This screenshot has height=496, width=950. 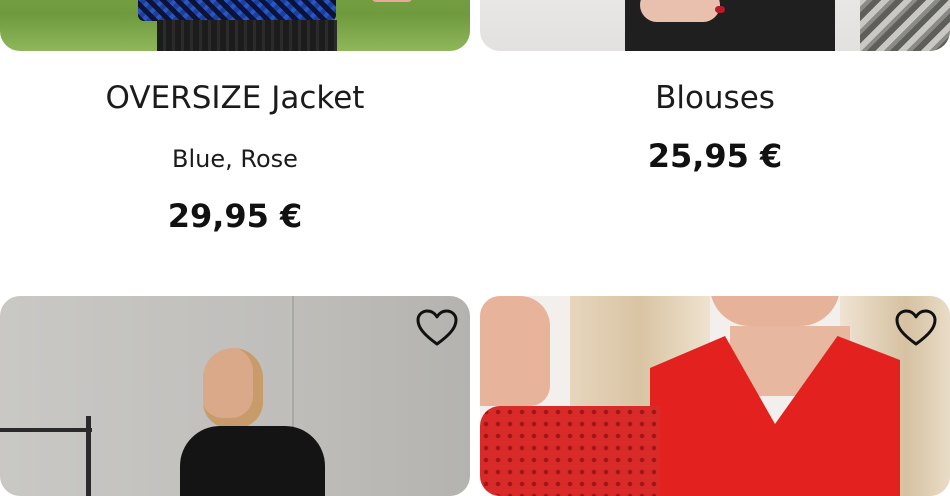 What do you see at coordinates (46, 430) in the screenshot?
I see `image-clothes-rack` at bounding box center [46, 430].